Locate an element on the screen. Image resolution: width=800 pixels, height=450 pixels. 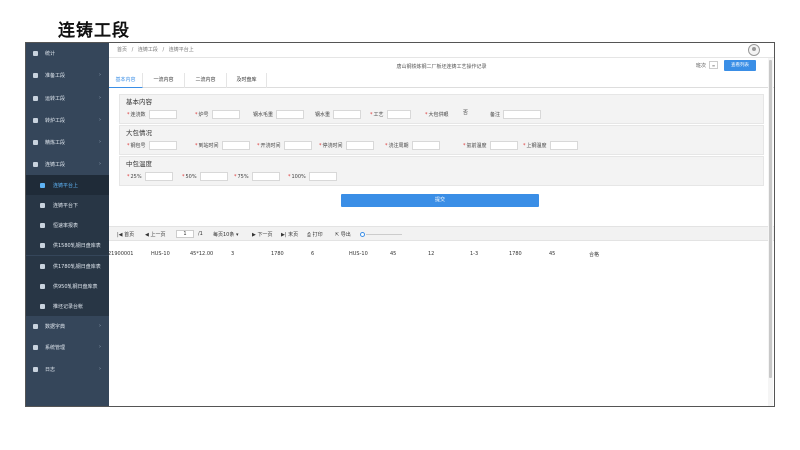
field-label: 50% is located at coordinates (191, 176).